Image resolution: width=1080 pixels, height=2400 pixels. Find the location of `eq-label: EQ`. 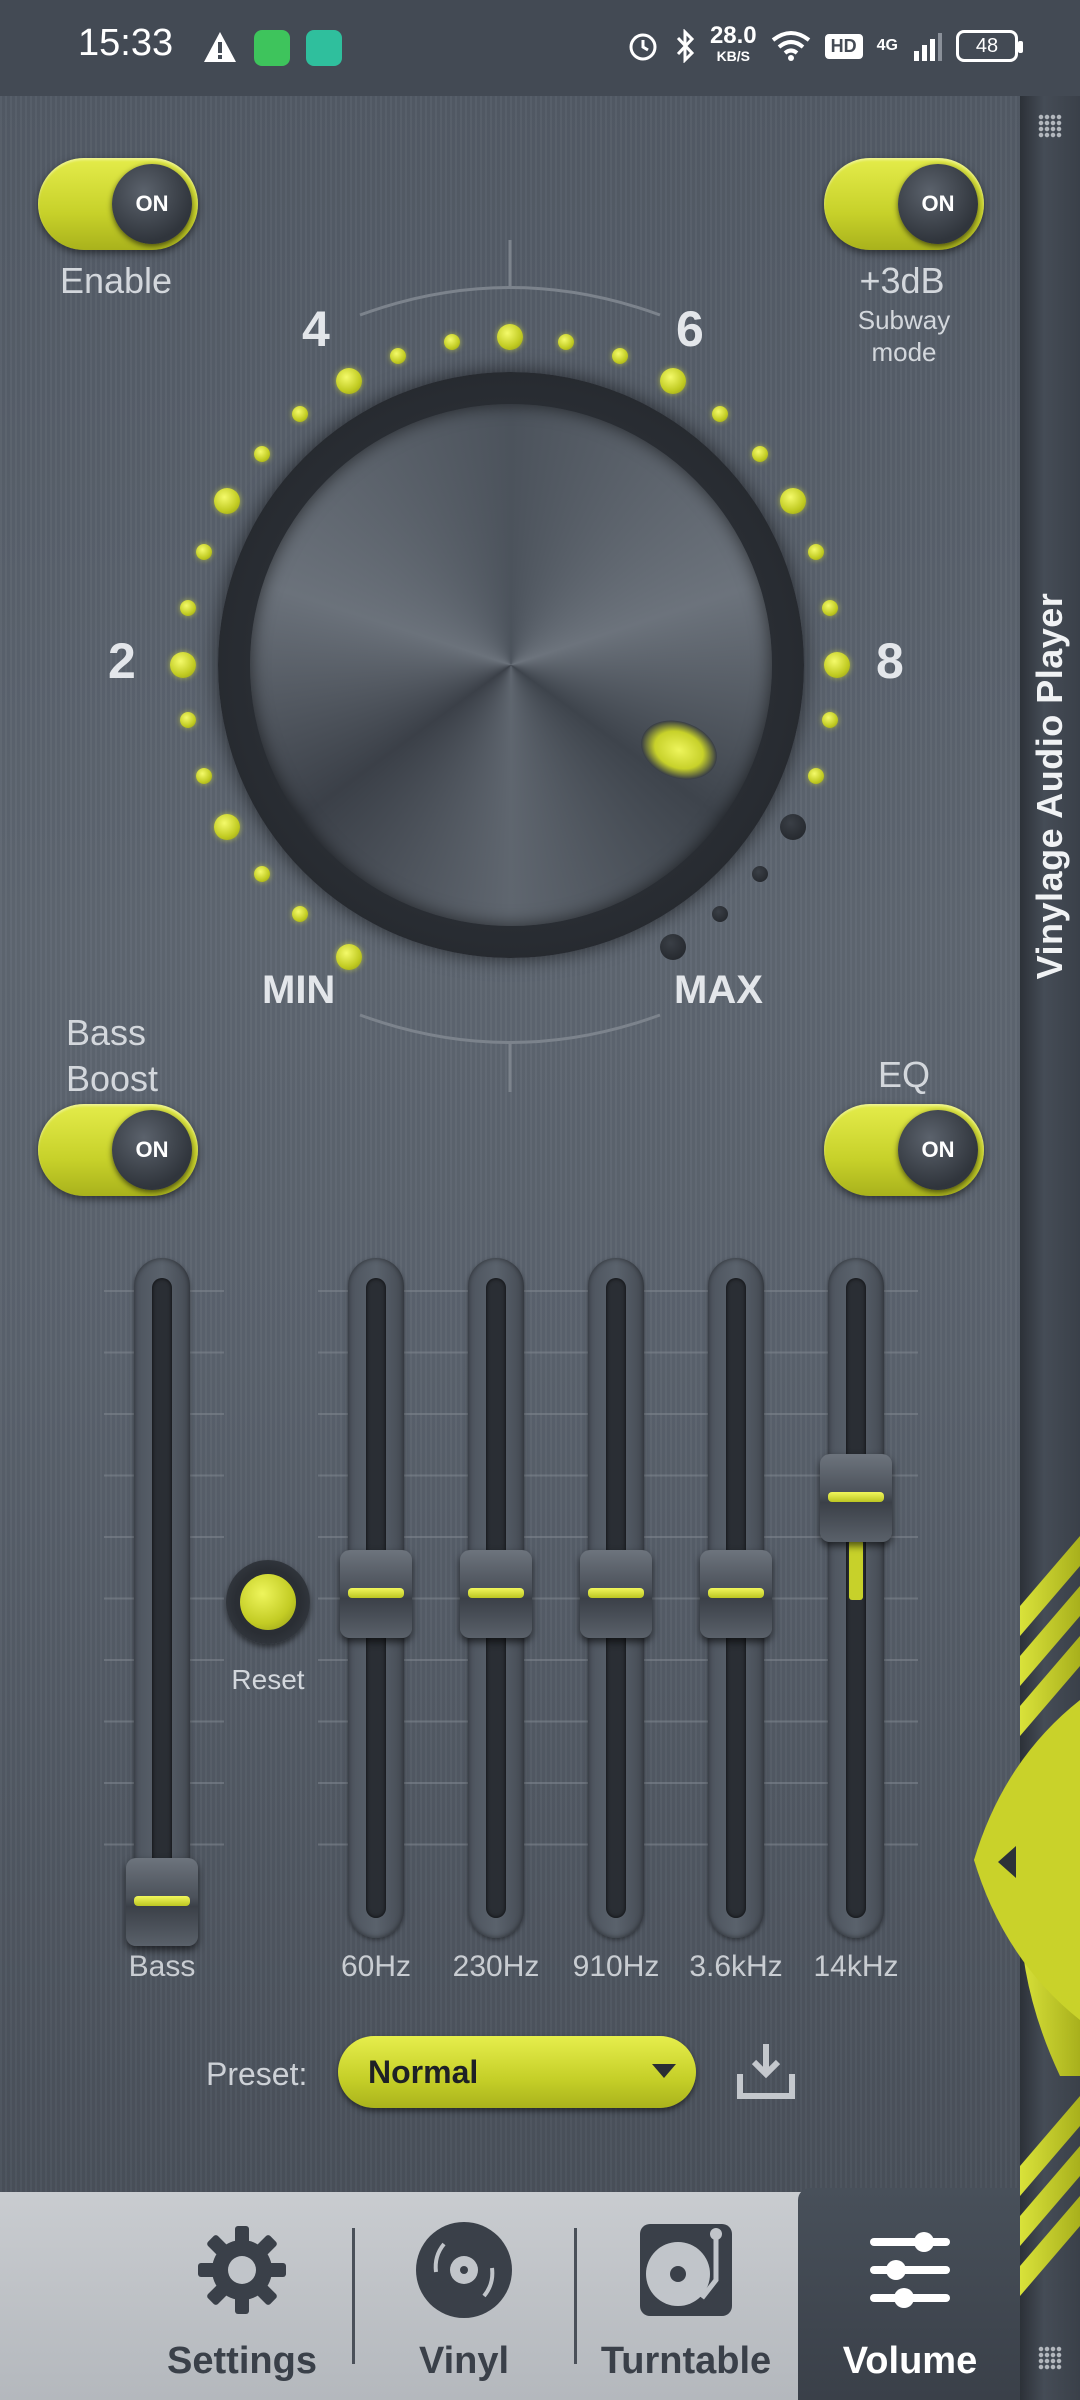

eq-label: EQ is located at coordinates (903, 1074).